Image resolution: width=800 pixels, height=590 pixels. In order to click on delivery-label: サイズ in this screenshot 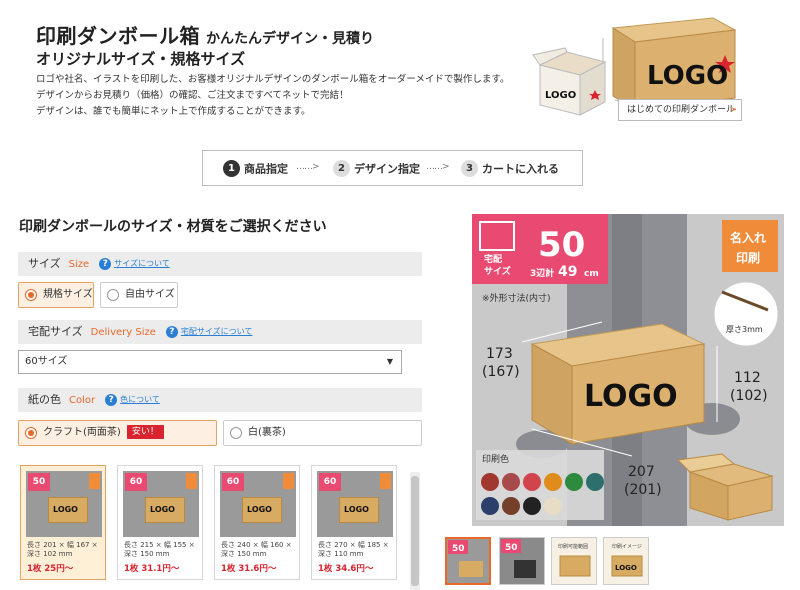, I will do `click(497, 271)`.